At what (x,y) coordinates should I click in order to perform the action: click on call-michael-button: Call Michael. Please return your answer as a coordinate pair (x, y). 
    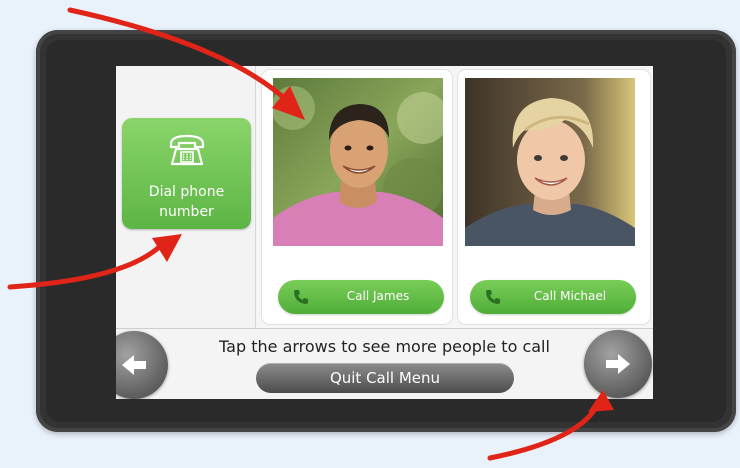
    Looking at the image, I should click on (553, 297).